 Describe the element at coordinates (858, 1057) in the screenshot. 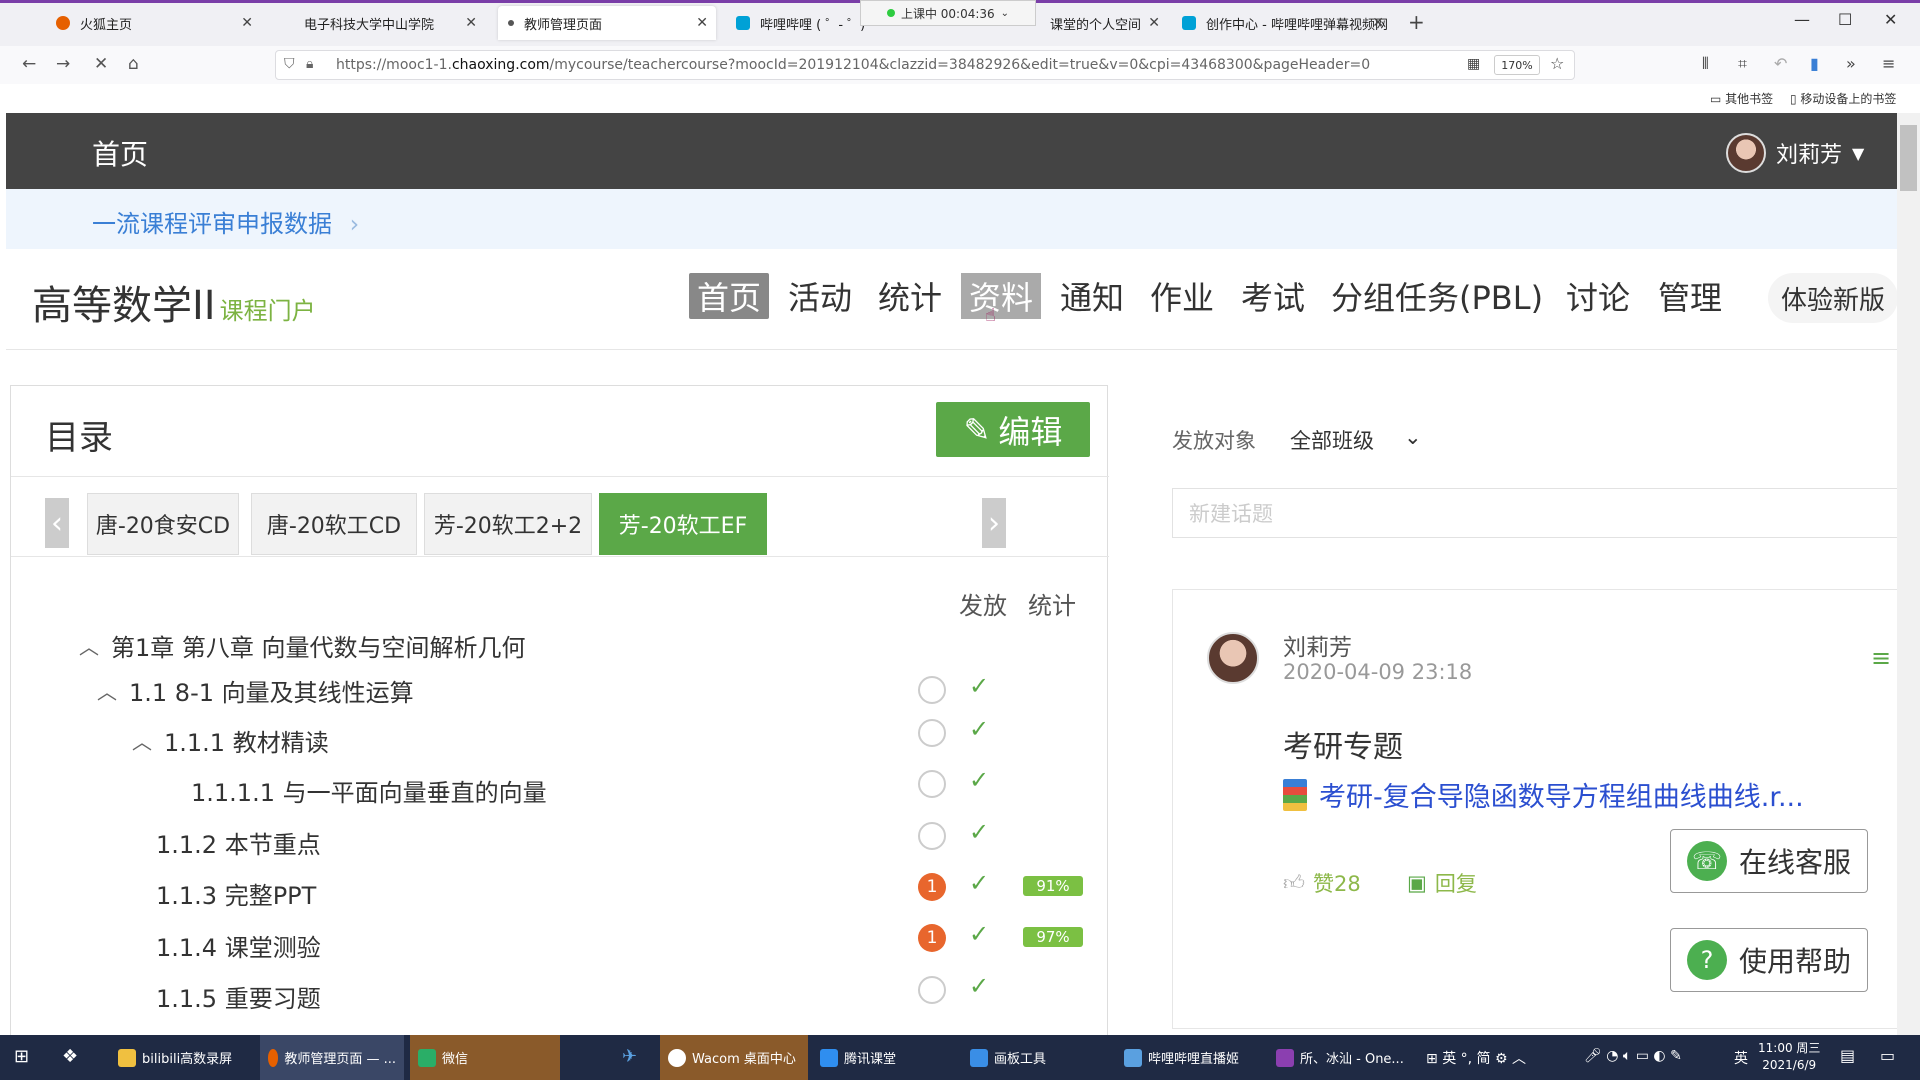

I see `taskbar-item: 腾讯课堂` at that location.